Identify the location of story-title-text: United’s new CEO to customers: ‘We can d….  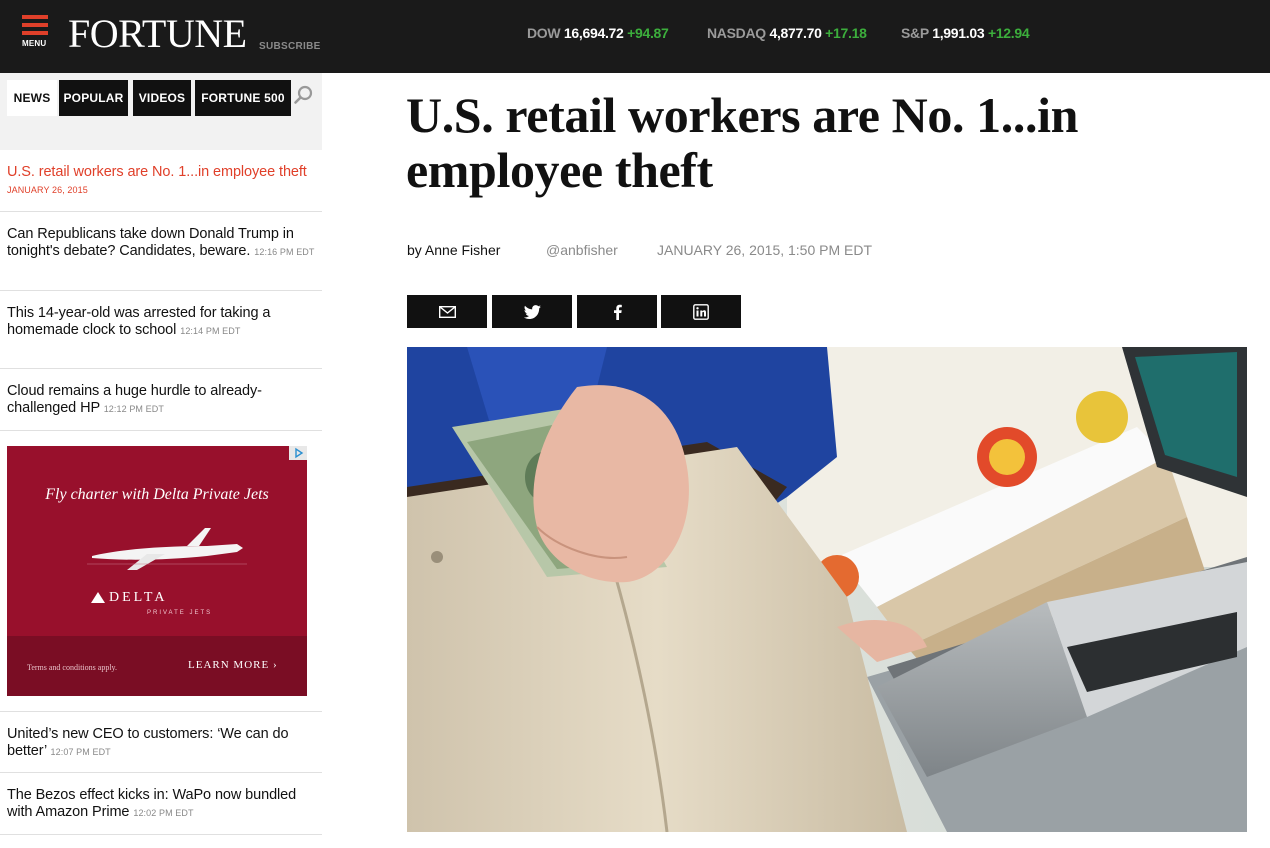
(148, 742).